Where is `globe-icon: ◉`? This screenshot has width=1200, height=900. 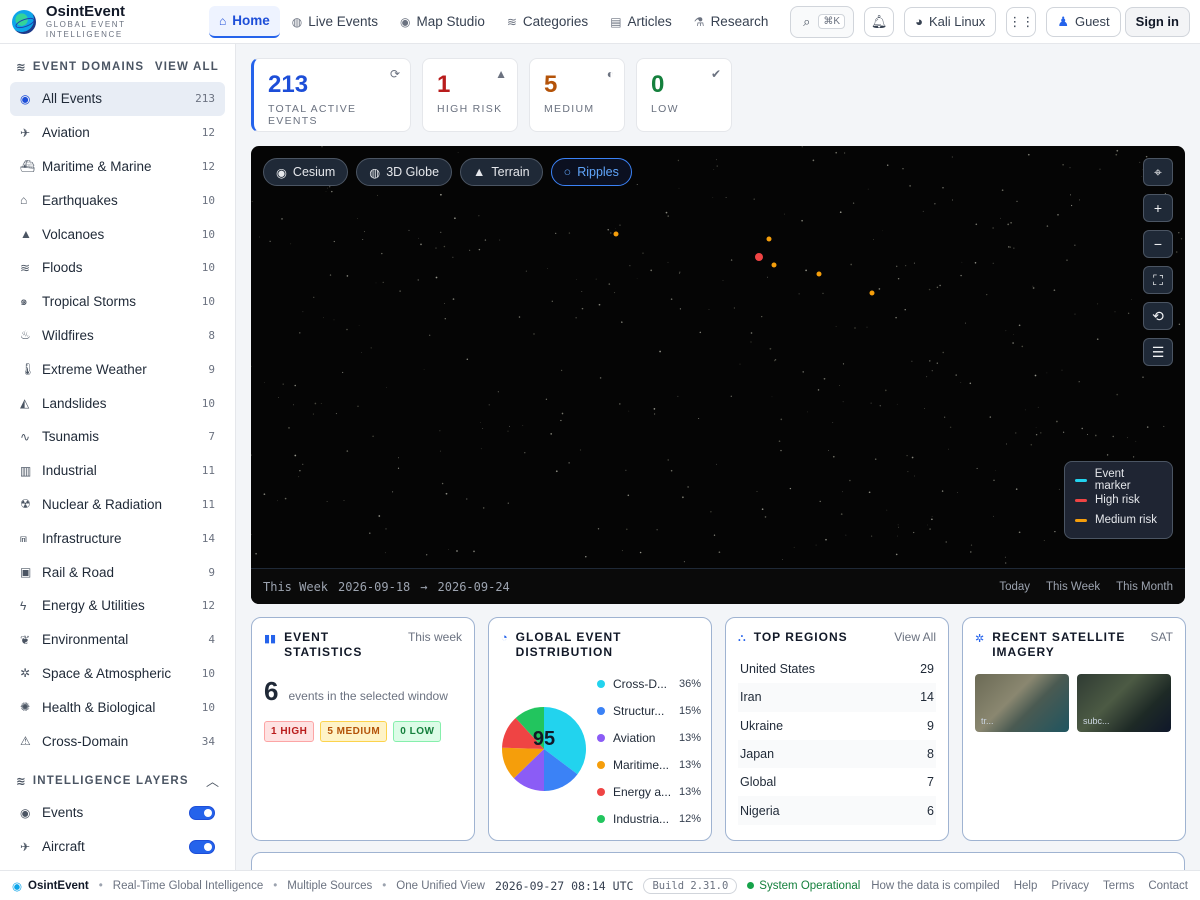 globe-icon: ◉ is located at coordinates (25, 98).